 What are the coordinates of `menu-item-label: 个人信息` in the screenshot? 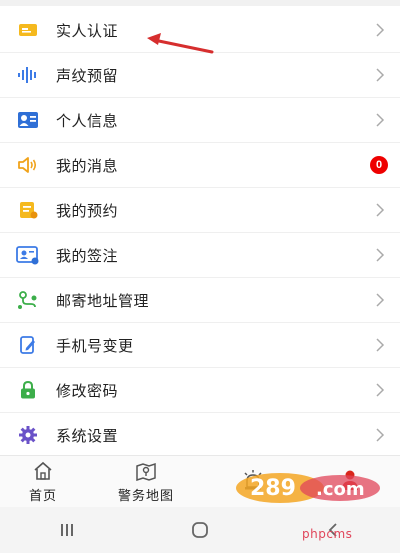 It's located at (87, 121).